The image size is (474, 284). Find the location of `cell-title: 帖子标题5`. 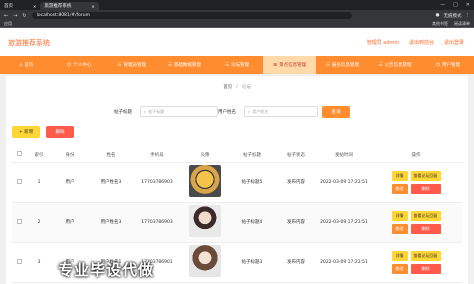

cell-title: 帖子标题5 is located at coordinates (252, 182).